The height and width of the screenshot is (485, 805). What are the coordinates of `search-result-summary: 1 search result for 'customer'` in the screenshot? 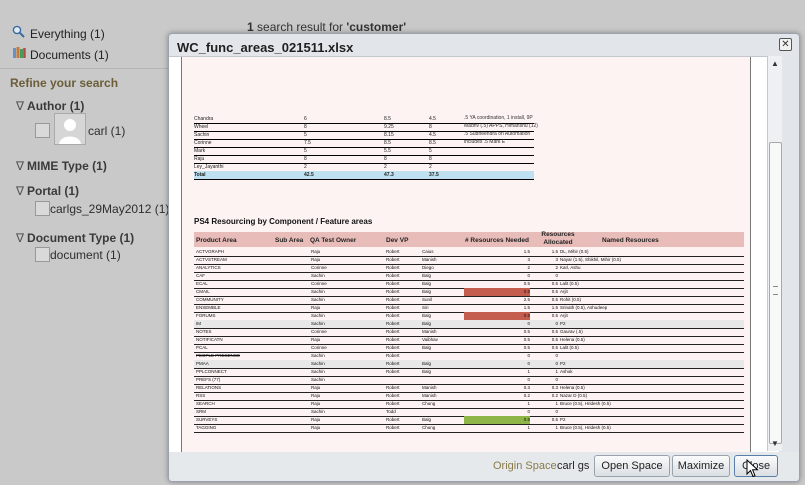 It's located at (326, 27).